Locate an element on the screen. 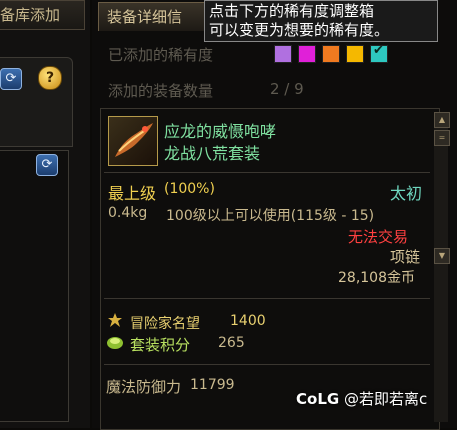 The height and width of the screenshot is (430, 457). rarity-swatch-primeval: ✔ is located at coordinates (379, 53).